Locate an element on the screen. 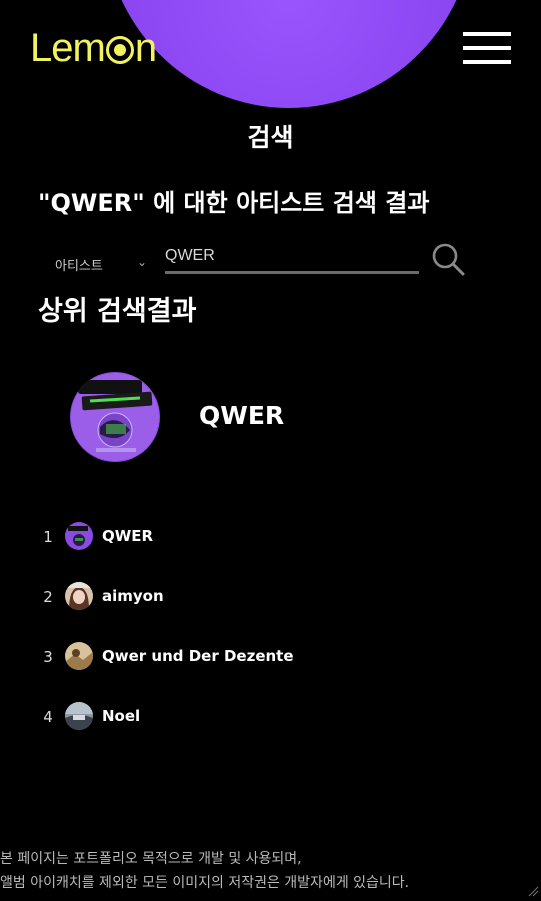  search-field is located at coordinates (292, 259).